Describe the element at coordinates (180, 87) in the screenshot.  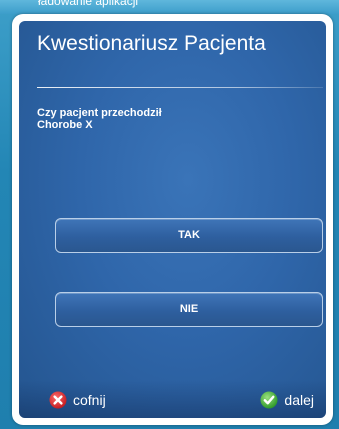
I see `title-divider` at that location.